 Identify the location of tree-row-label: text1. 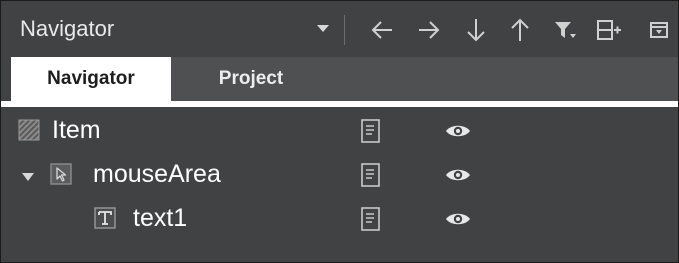
(160, 218).